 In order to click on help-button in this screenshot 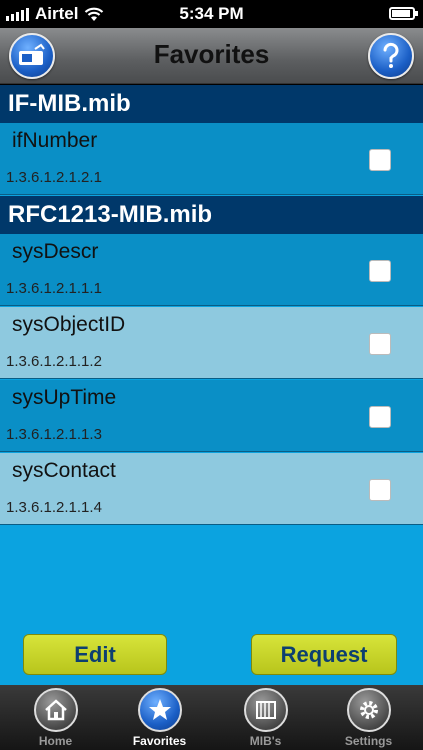, I will do `click(391, 56)`.